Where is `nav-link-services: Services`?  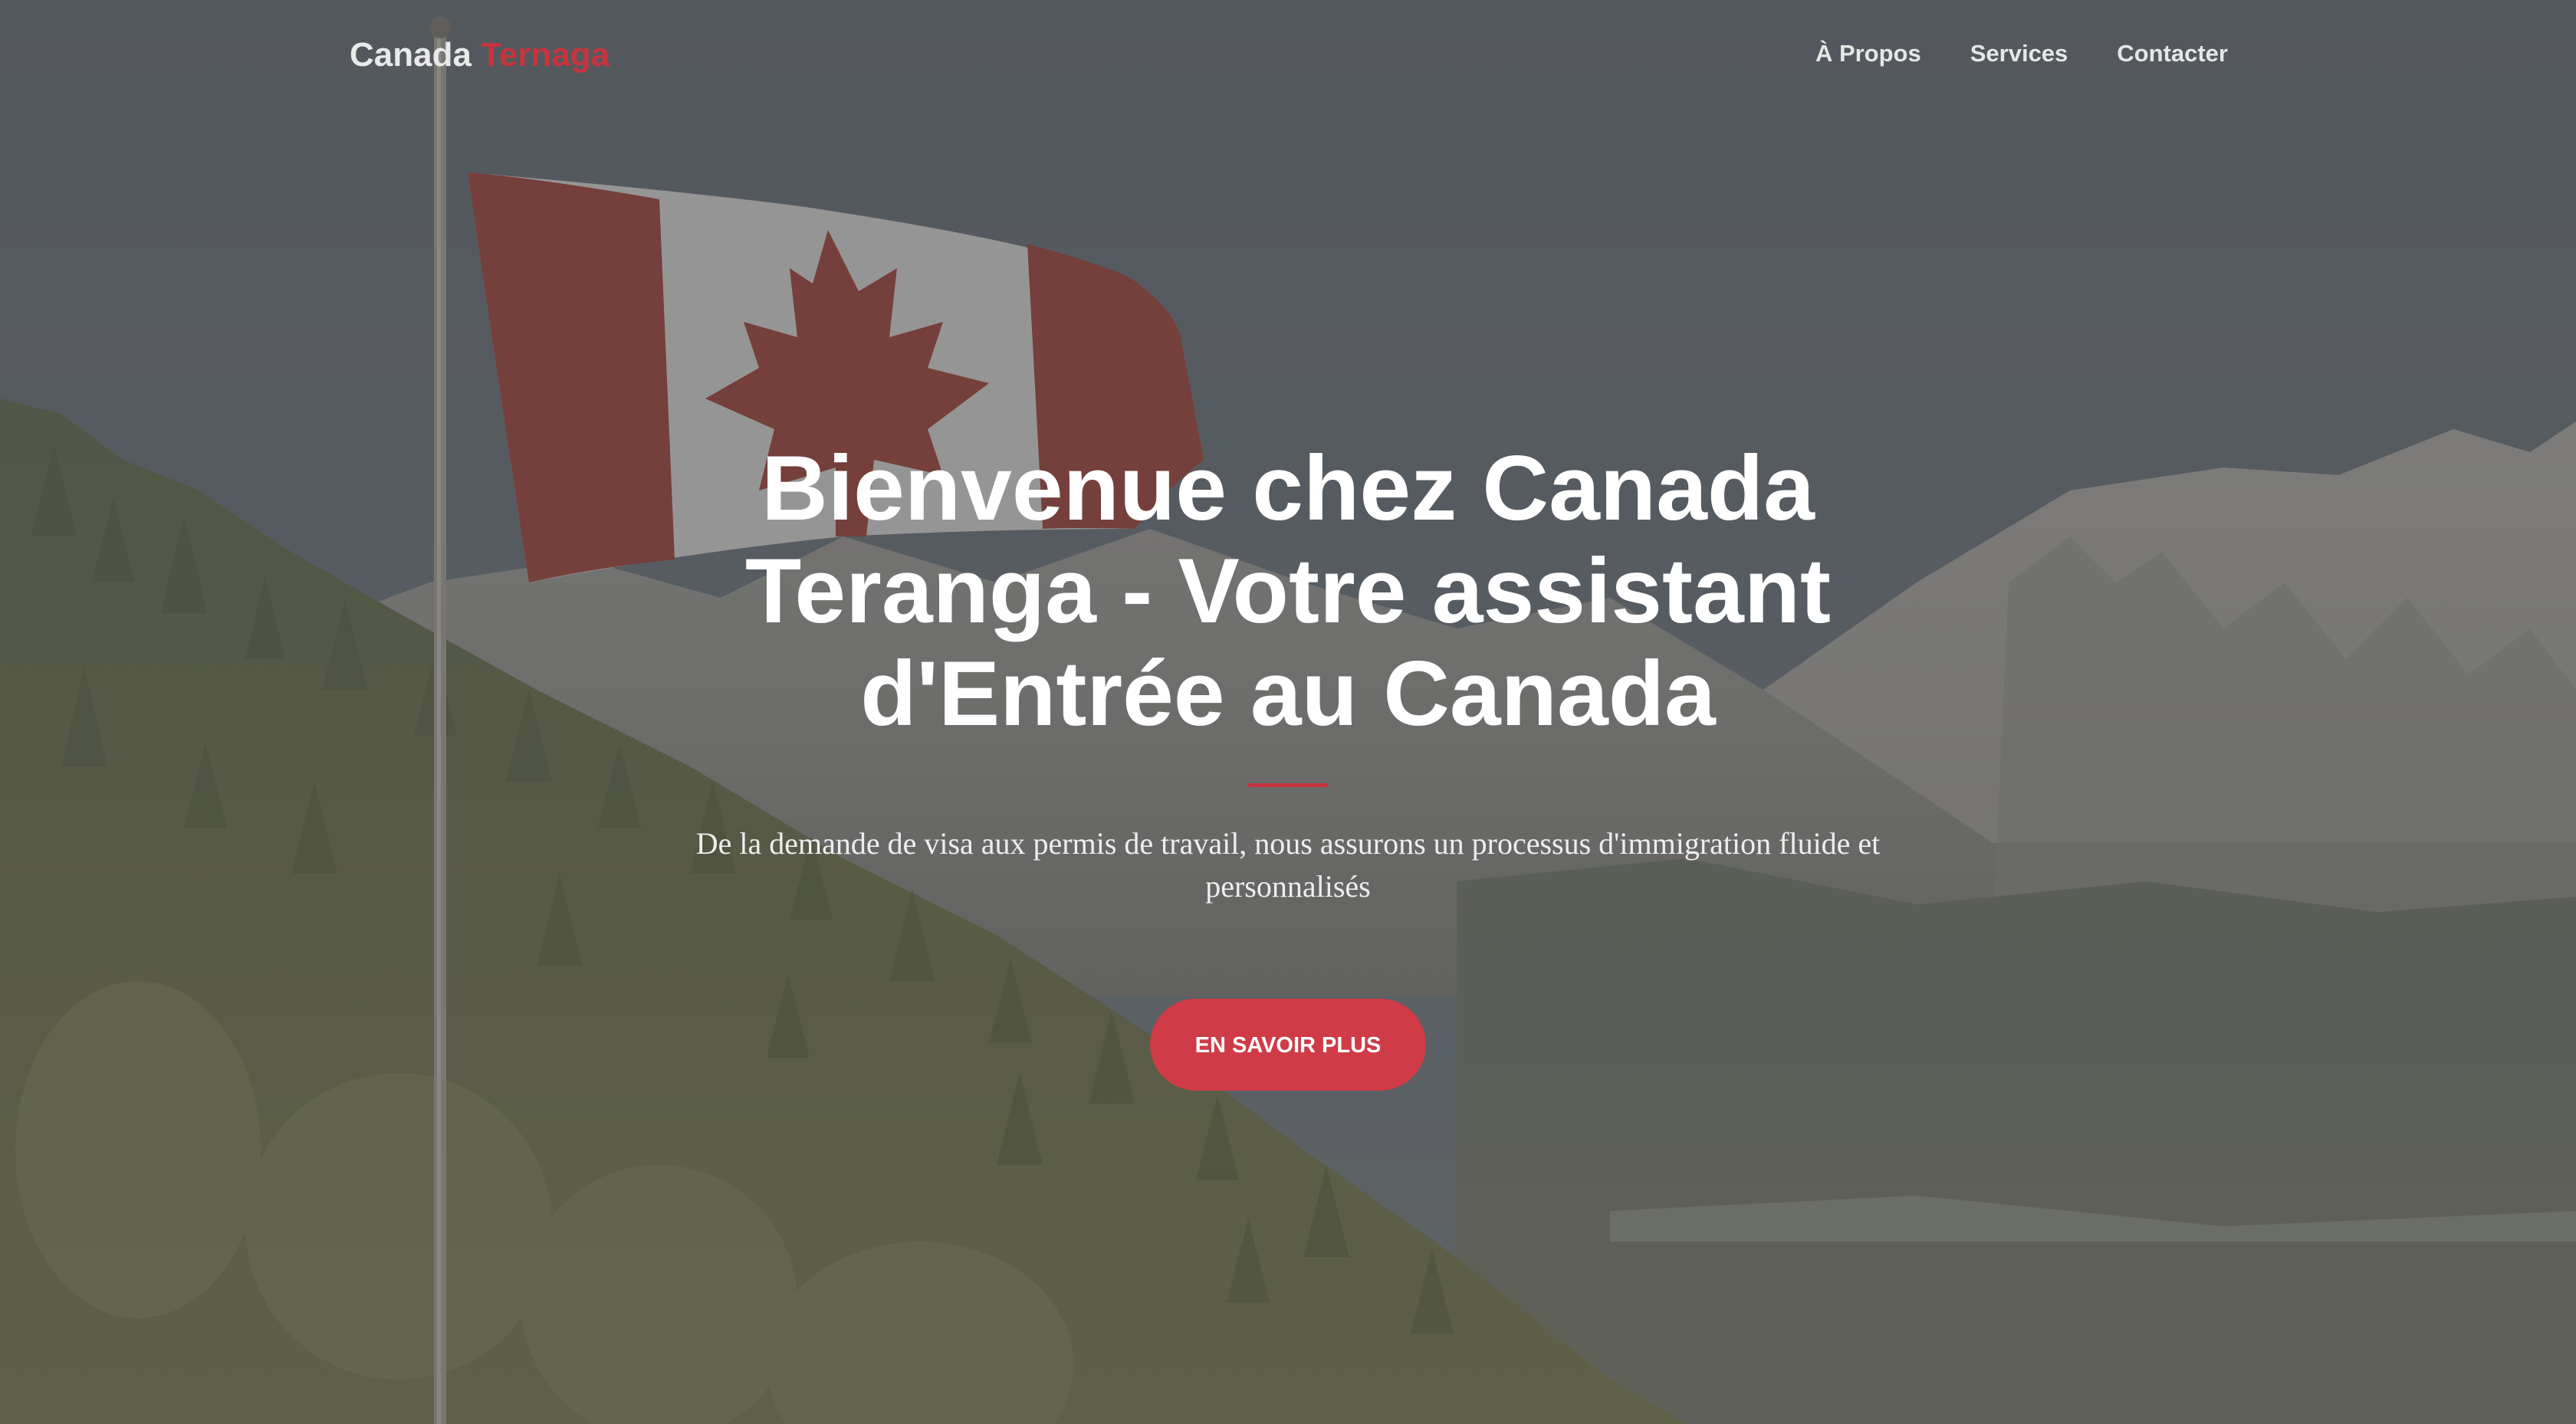 nav-link-services: Services is located at coordinates (2019, 53).